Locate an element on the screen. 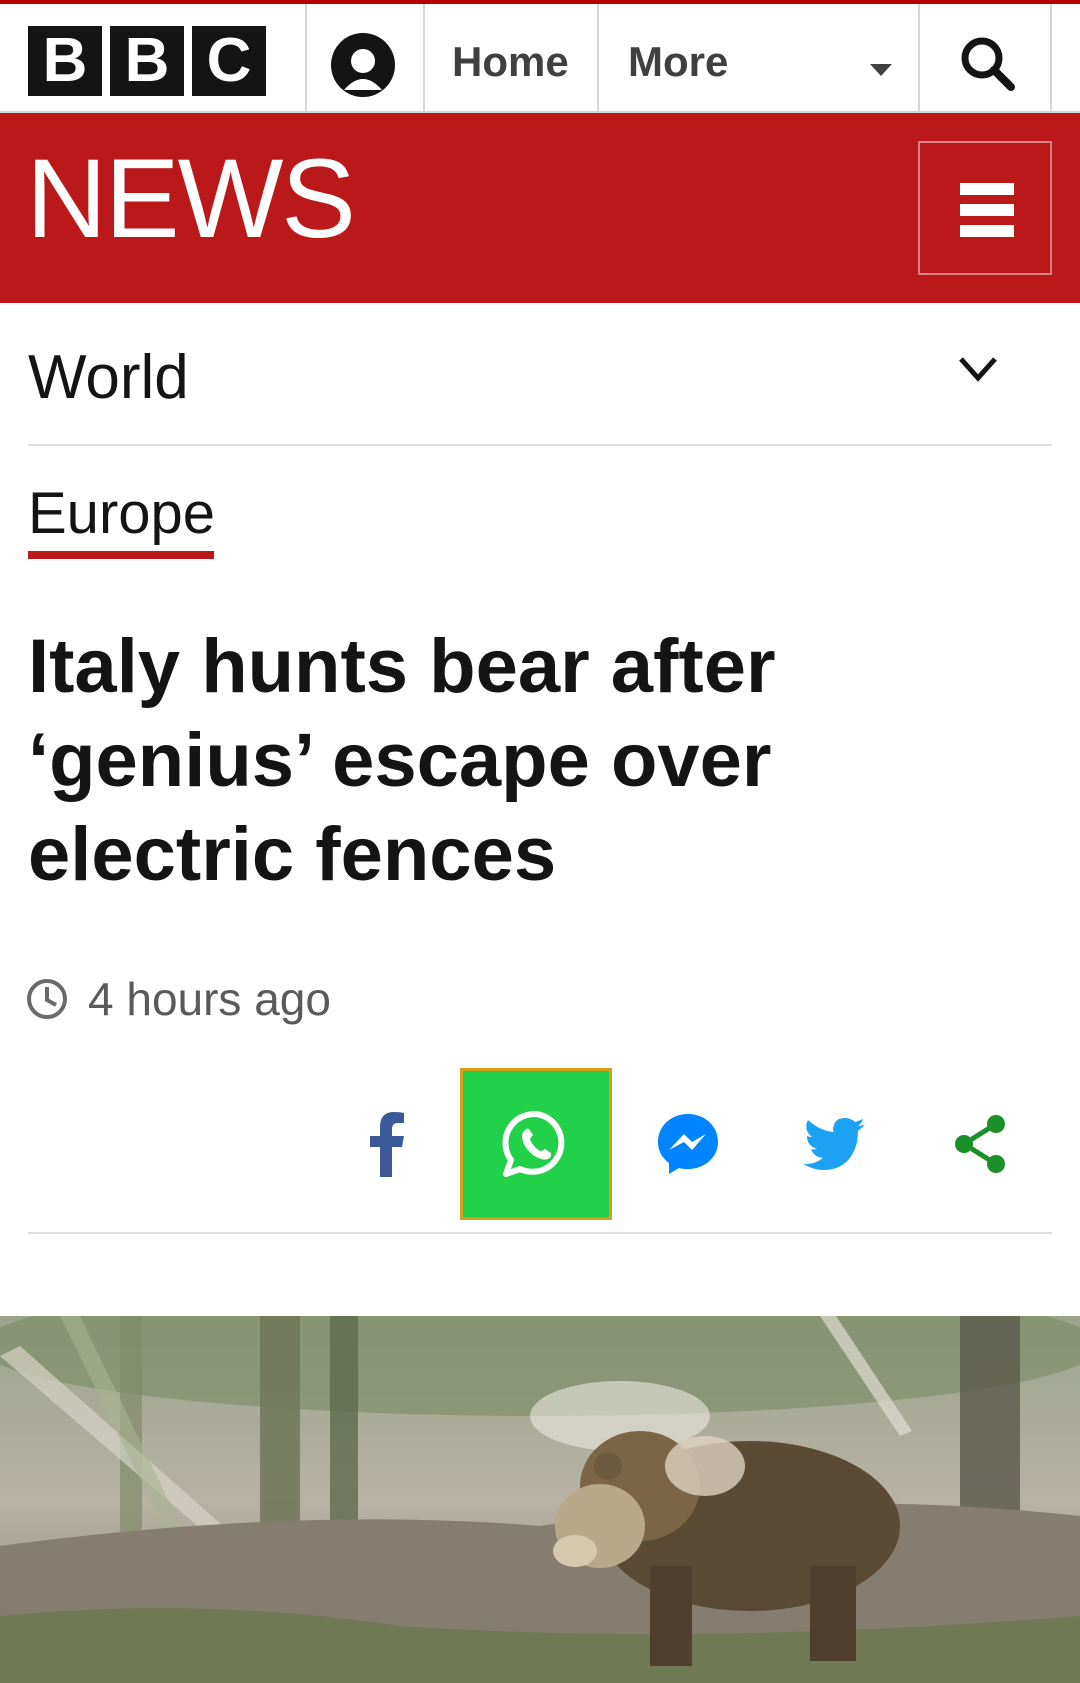 This screenshot has height=1683, width=1080. tab-europe-label: Europe is located at coordinates (122, 513).